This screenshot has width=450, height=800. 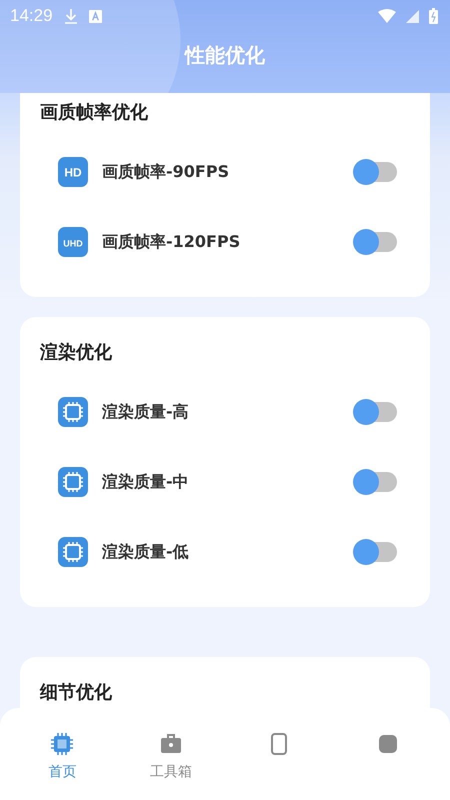 What do you see at coordinates (73, 242) in the screenshot?
I see `badge-icon: UHD` at bounding box center [73, 242].